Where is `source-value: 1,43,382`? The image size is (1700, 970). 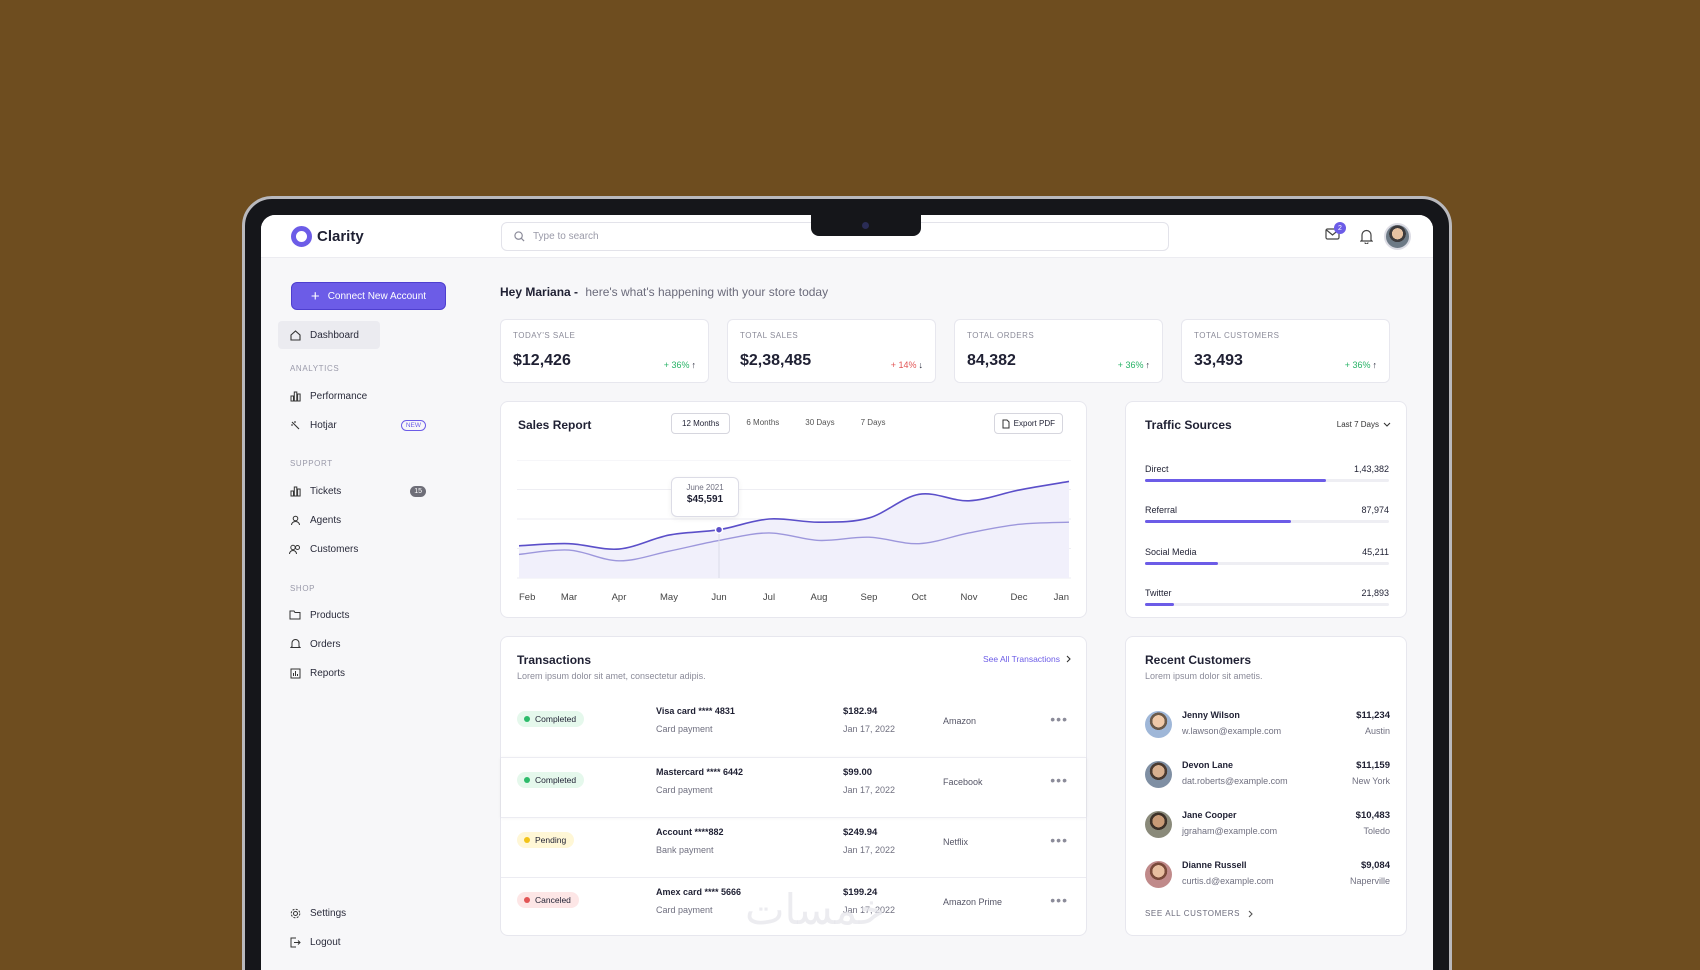 source-value: 1,43,382 is located at coordinates (1371, 469).